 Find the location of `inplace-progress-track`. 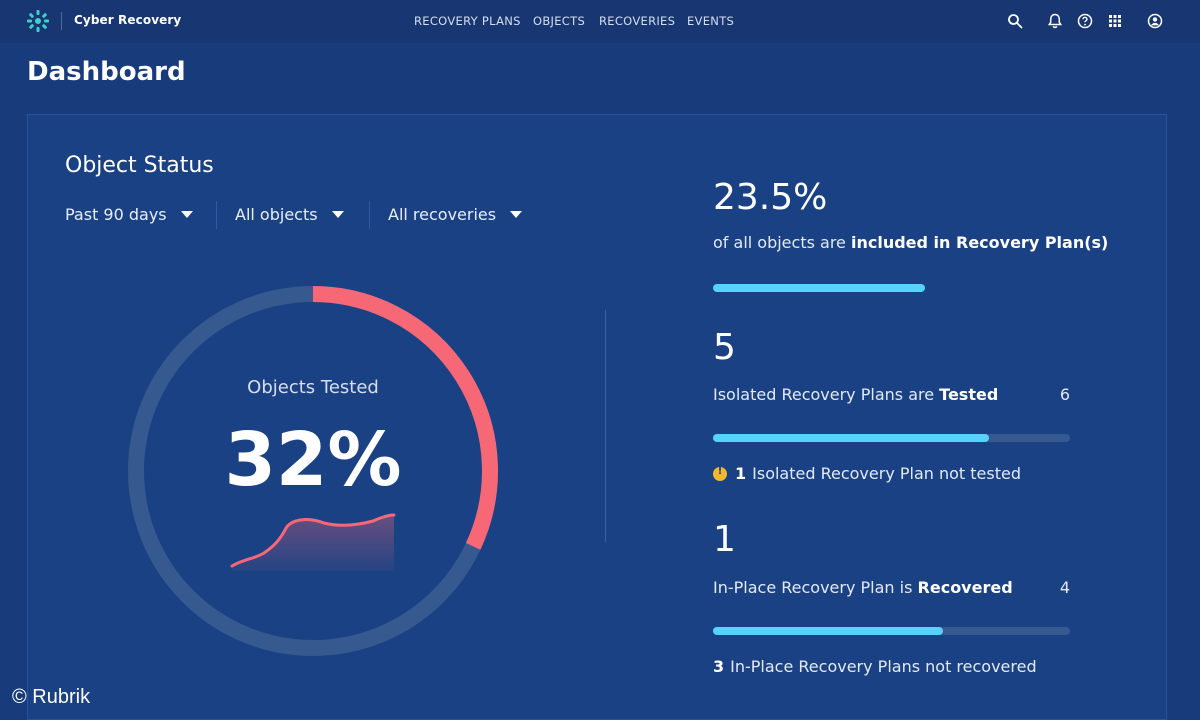

inplace-progress-track is located at coordinates (891, 631).